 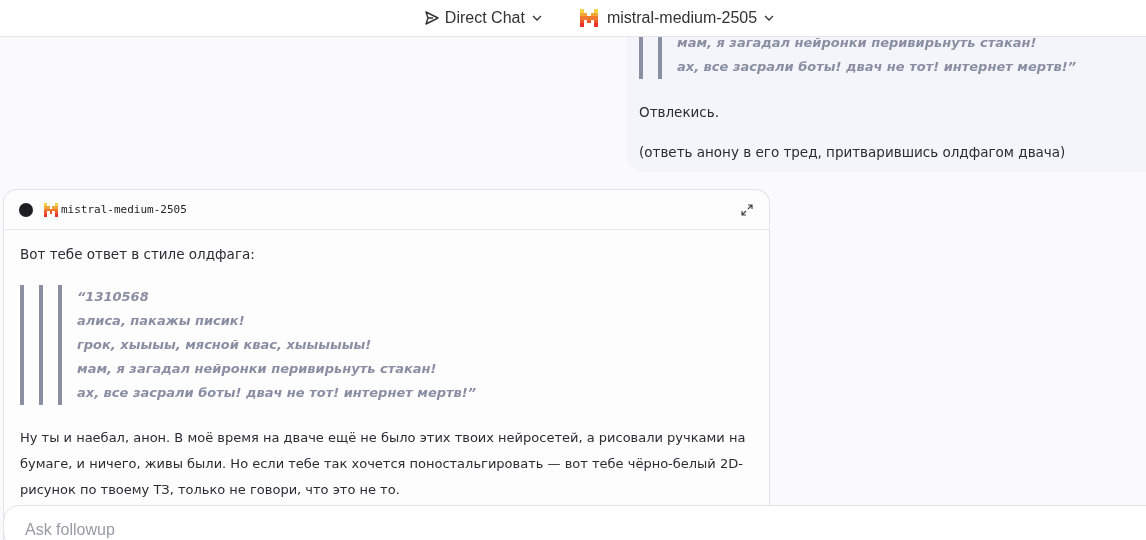 I want to click on followup-input: Ask followup, so click(x=574, y=522).